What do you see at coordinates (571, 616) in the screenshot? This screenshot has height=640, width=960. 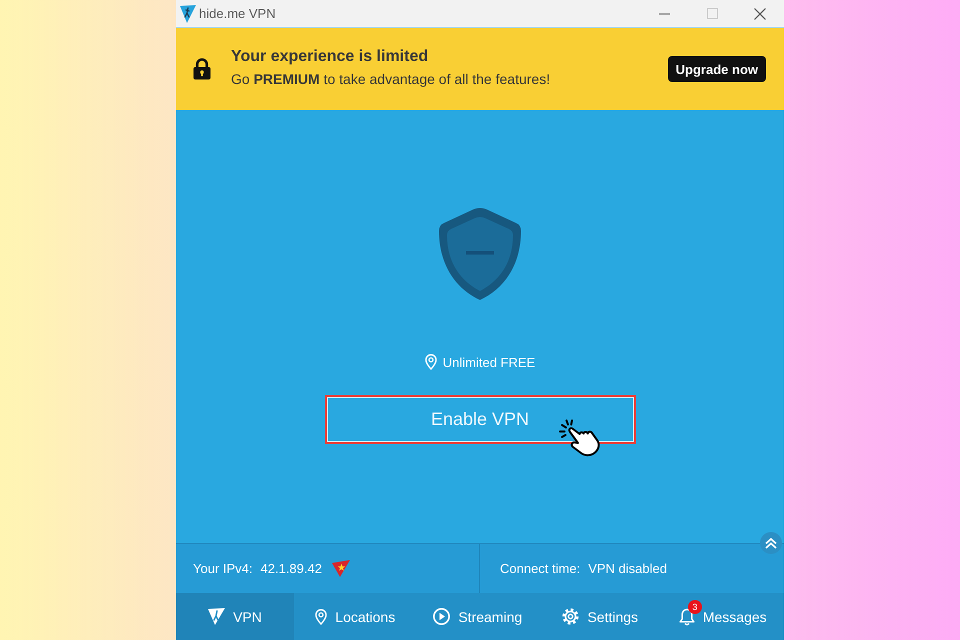 I see `settings-icon` at bounding box center [571, 616].